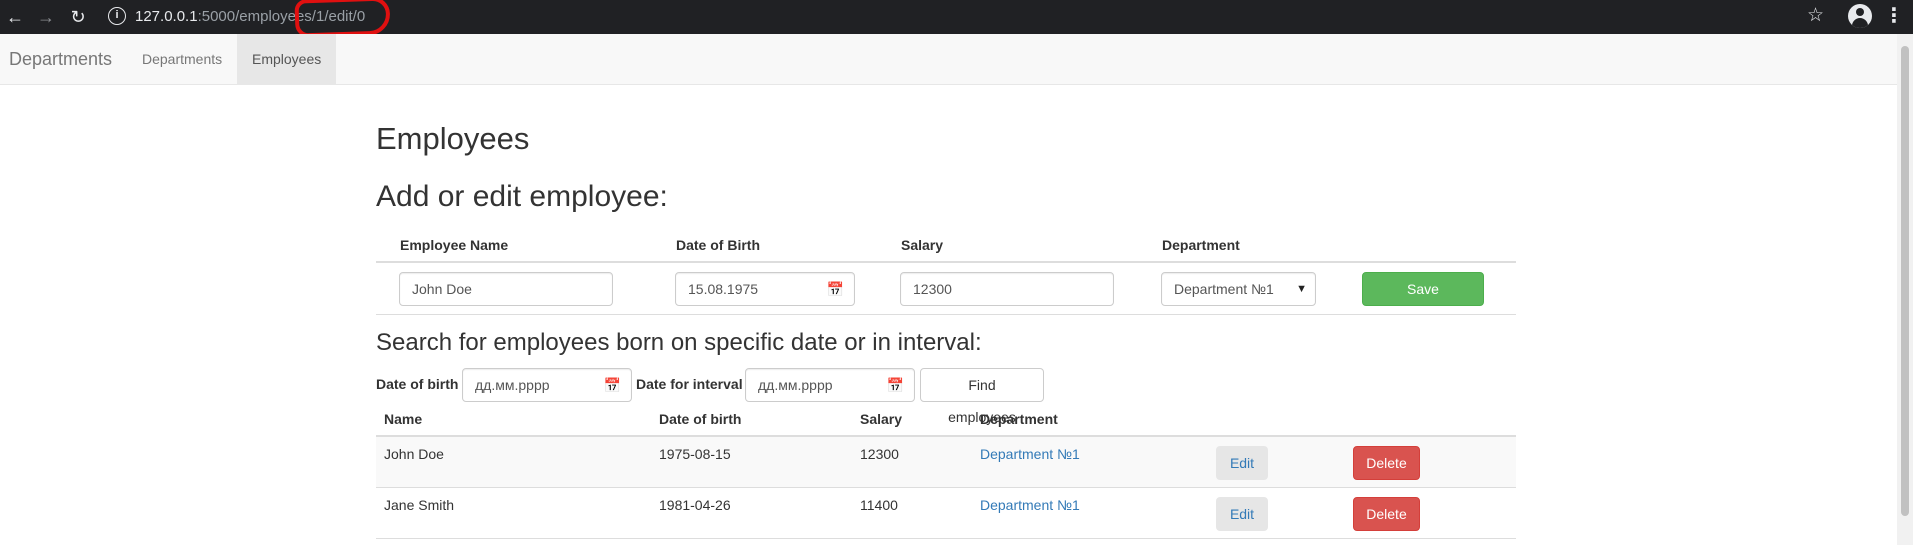 Image resolution: width=1913 pixels, height=545 pixels. What do you see at coordinates (166, 16) in the screenshot?
I see `url-host: 127.0.0.1` at bounding box center [166, 16].